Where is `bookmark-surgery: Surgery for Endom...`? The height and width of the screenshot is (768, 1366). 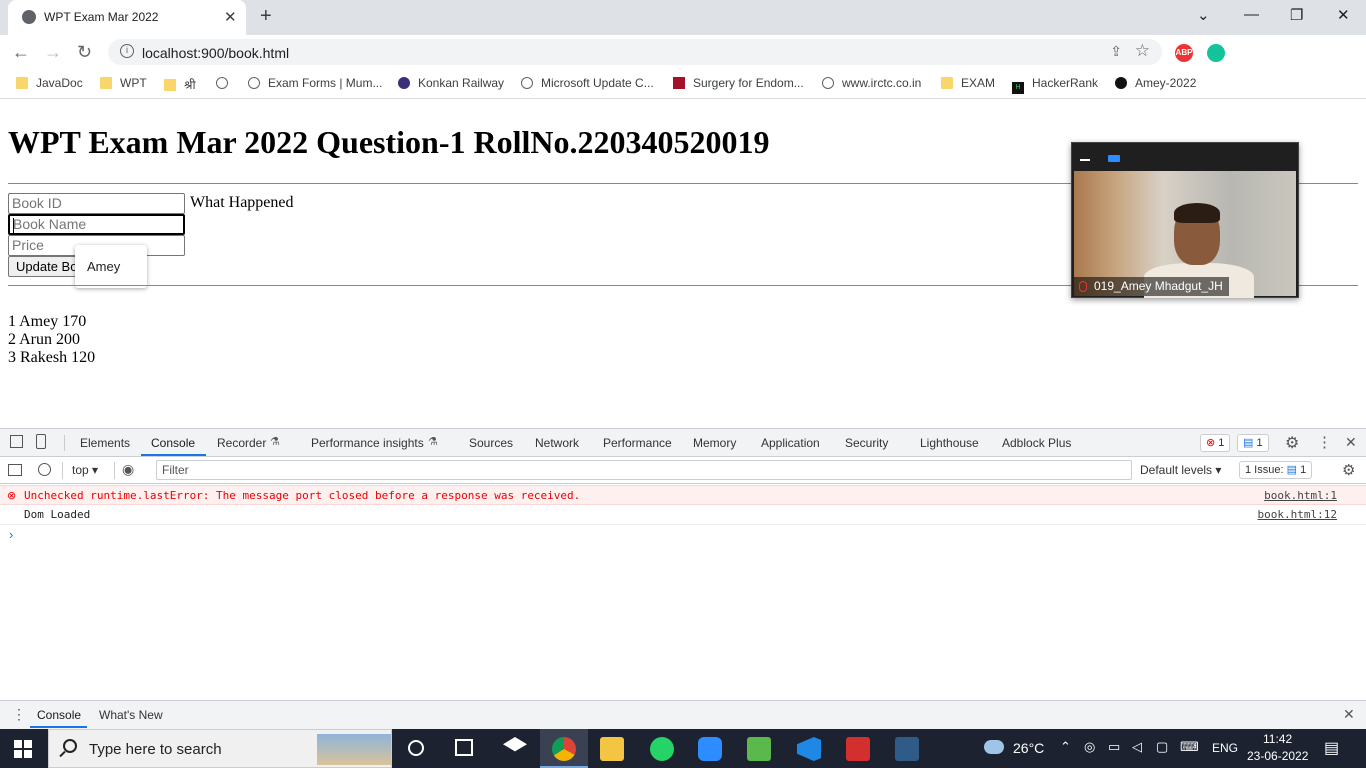 bookmark-surgery: Surgery for Endom... is located at coordinates (738, 83).